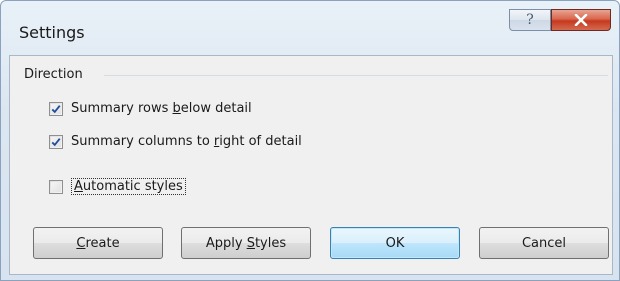 Image resolution: width=620 pixels, height=281 pixels. I want to click on checkbox-label: Automatic styles, so click(128, 186).